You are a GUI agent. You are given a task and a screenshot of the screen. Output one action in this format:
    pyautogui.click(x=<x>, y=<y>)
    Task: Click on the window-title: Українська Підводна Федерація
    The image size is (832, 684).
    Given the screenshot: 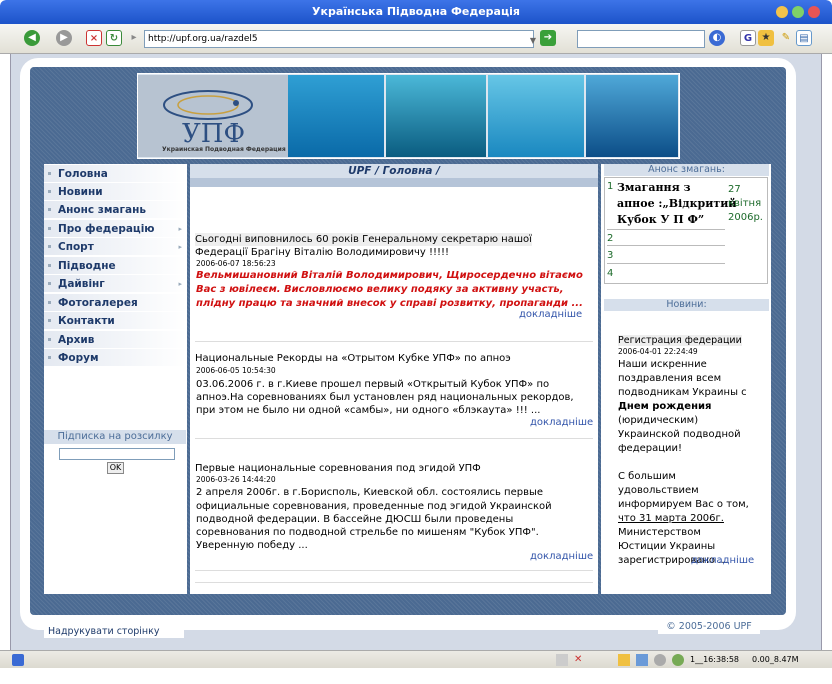 What is the action you would take?
    pyautogui.click(x=416, y=11)
    